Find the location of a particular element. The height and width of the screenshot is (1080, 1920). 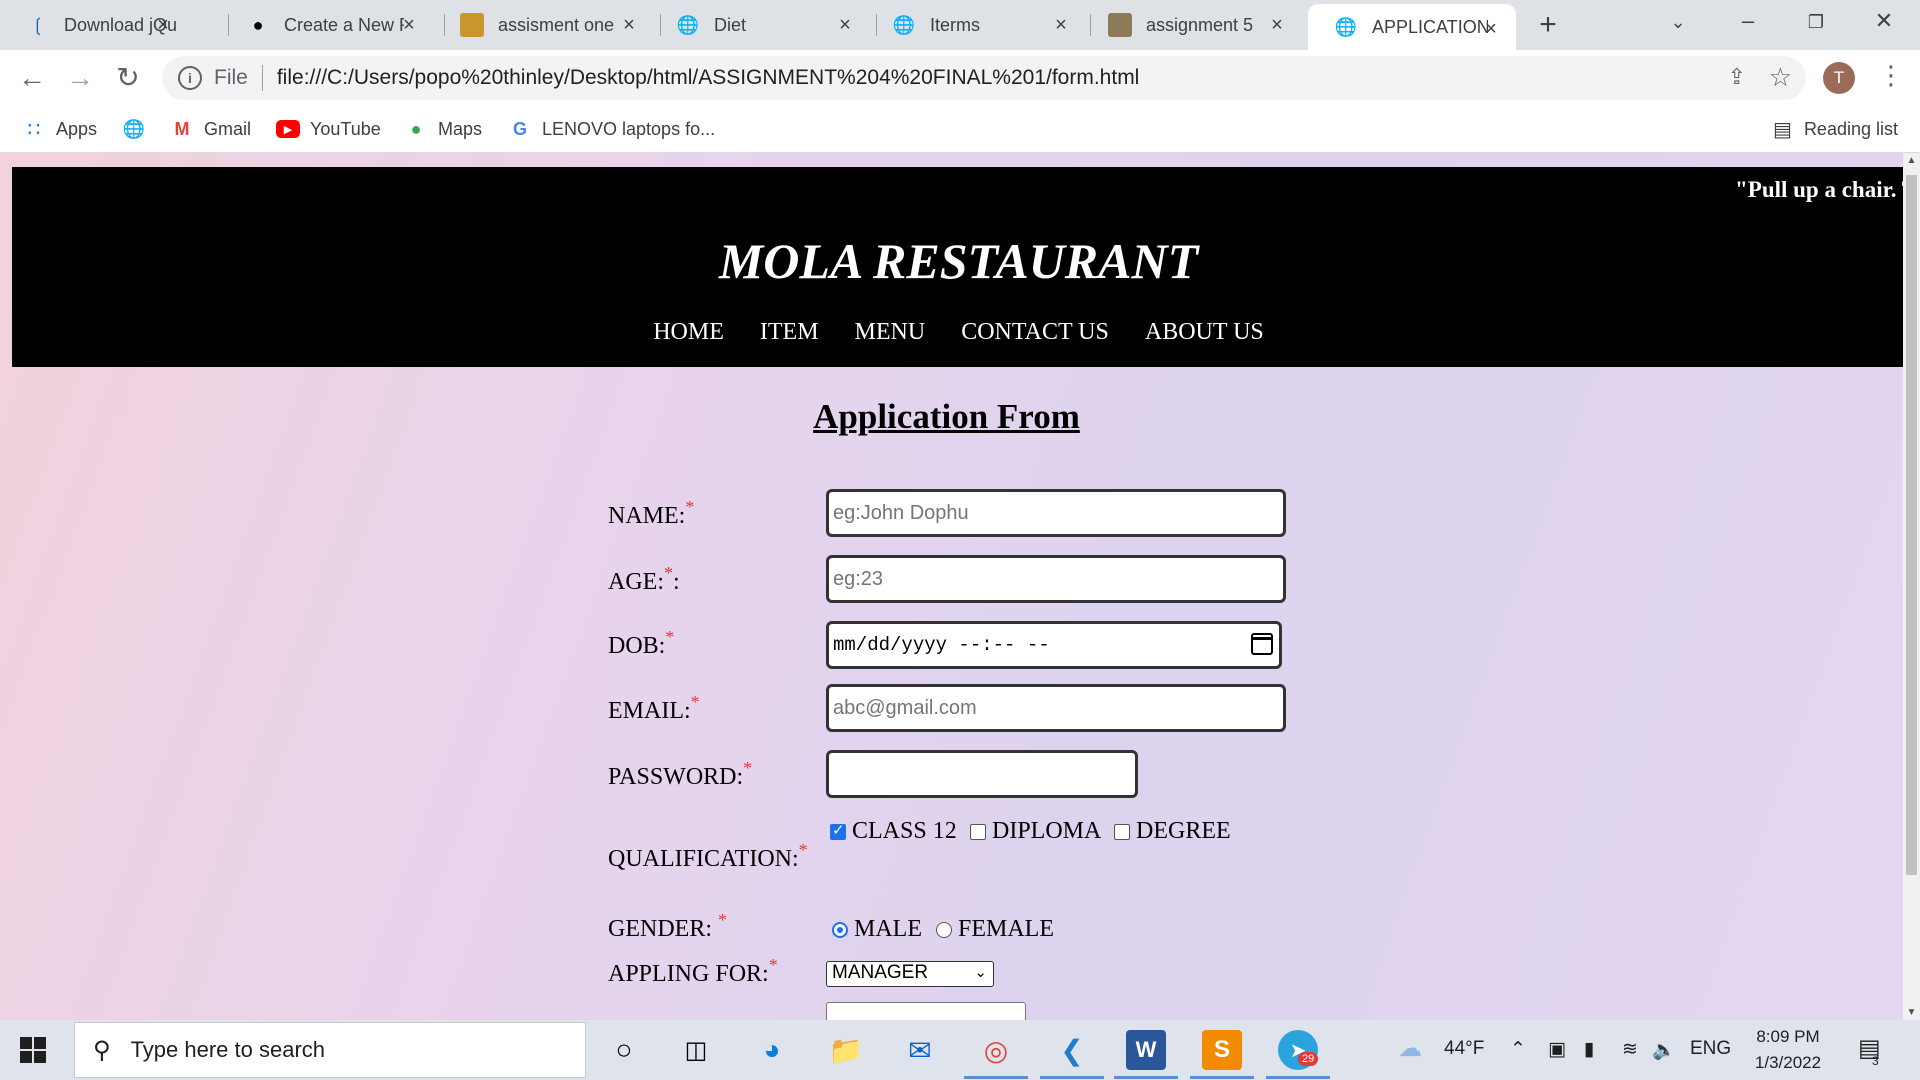

scroll-down-arrow-icon: ▼ is located at coordinates (1911, 1012).